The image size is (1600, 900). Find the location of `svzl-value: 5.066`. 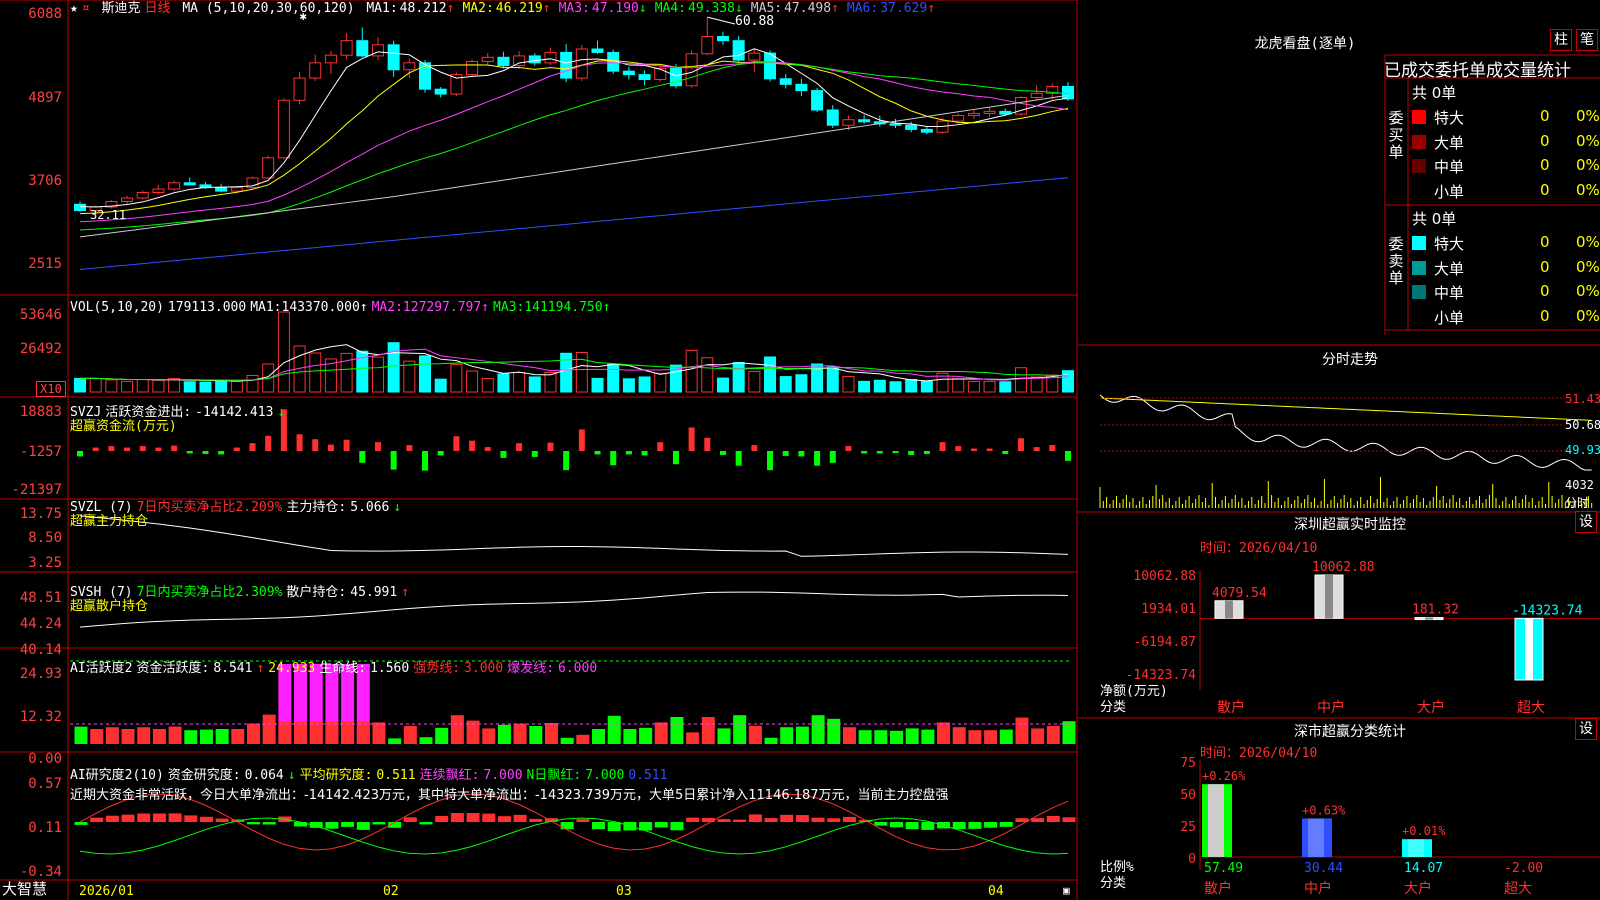

svzl-value: 5.066 is located at coordinates (370, 507).